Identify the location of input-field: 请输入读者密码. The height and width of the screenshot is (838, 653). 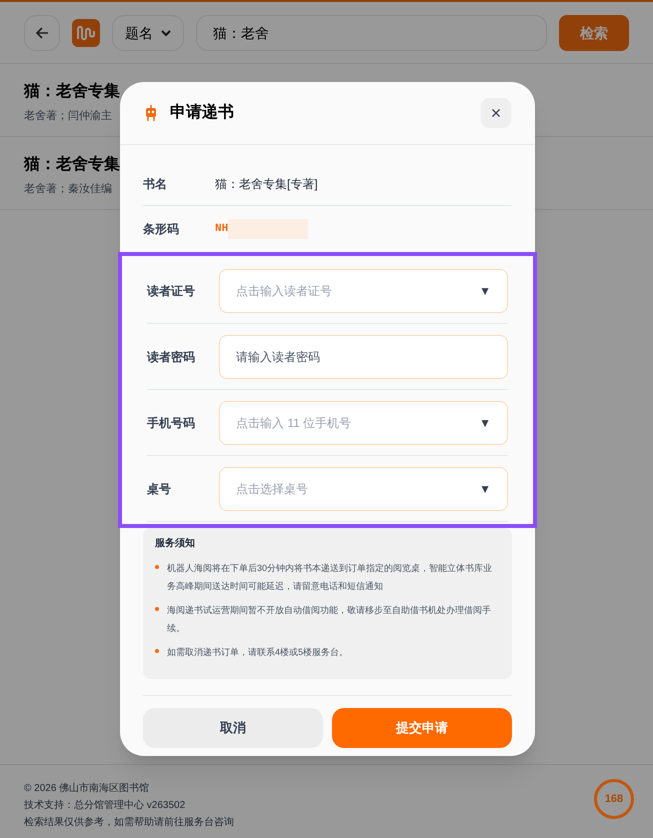
(363, 356).